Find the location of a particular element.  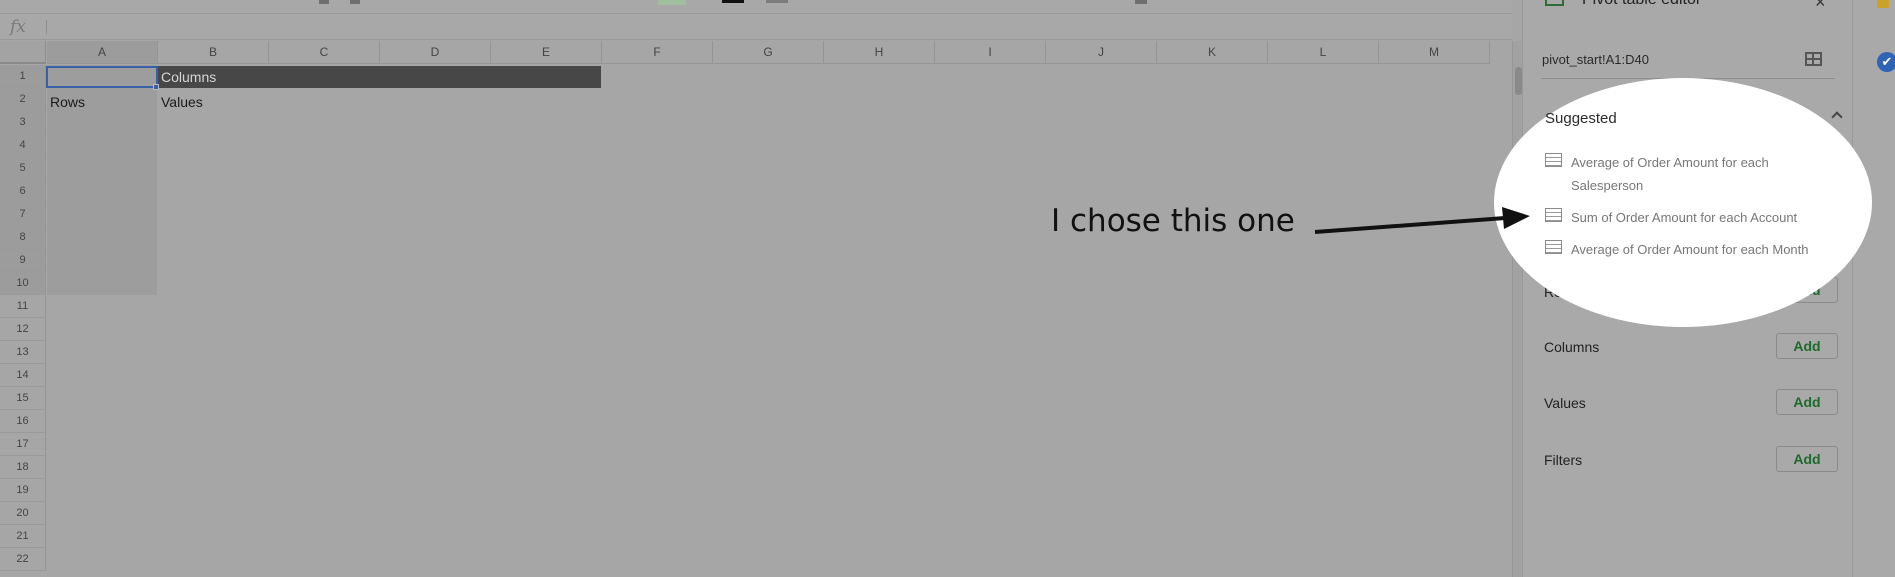

undo-icon is located at coordinates (324, 2).